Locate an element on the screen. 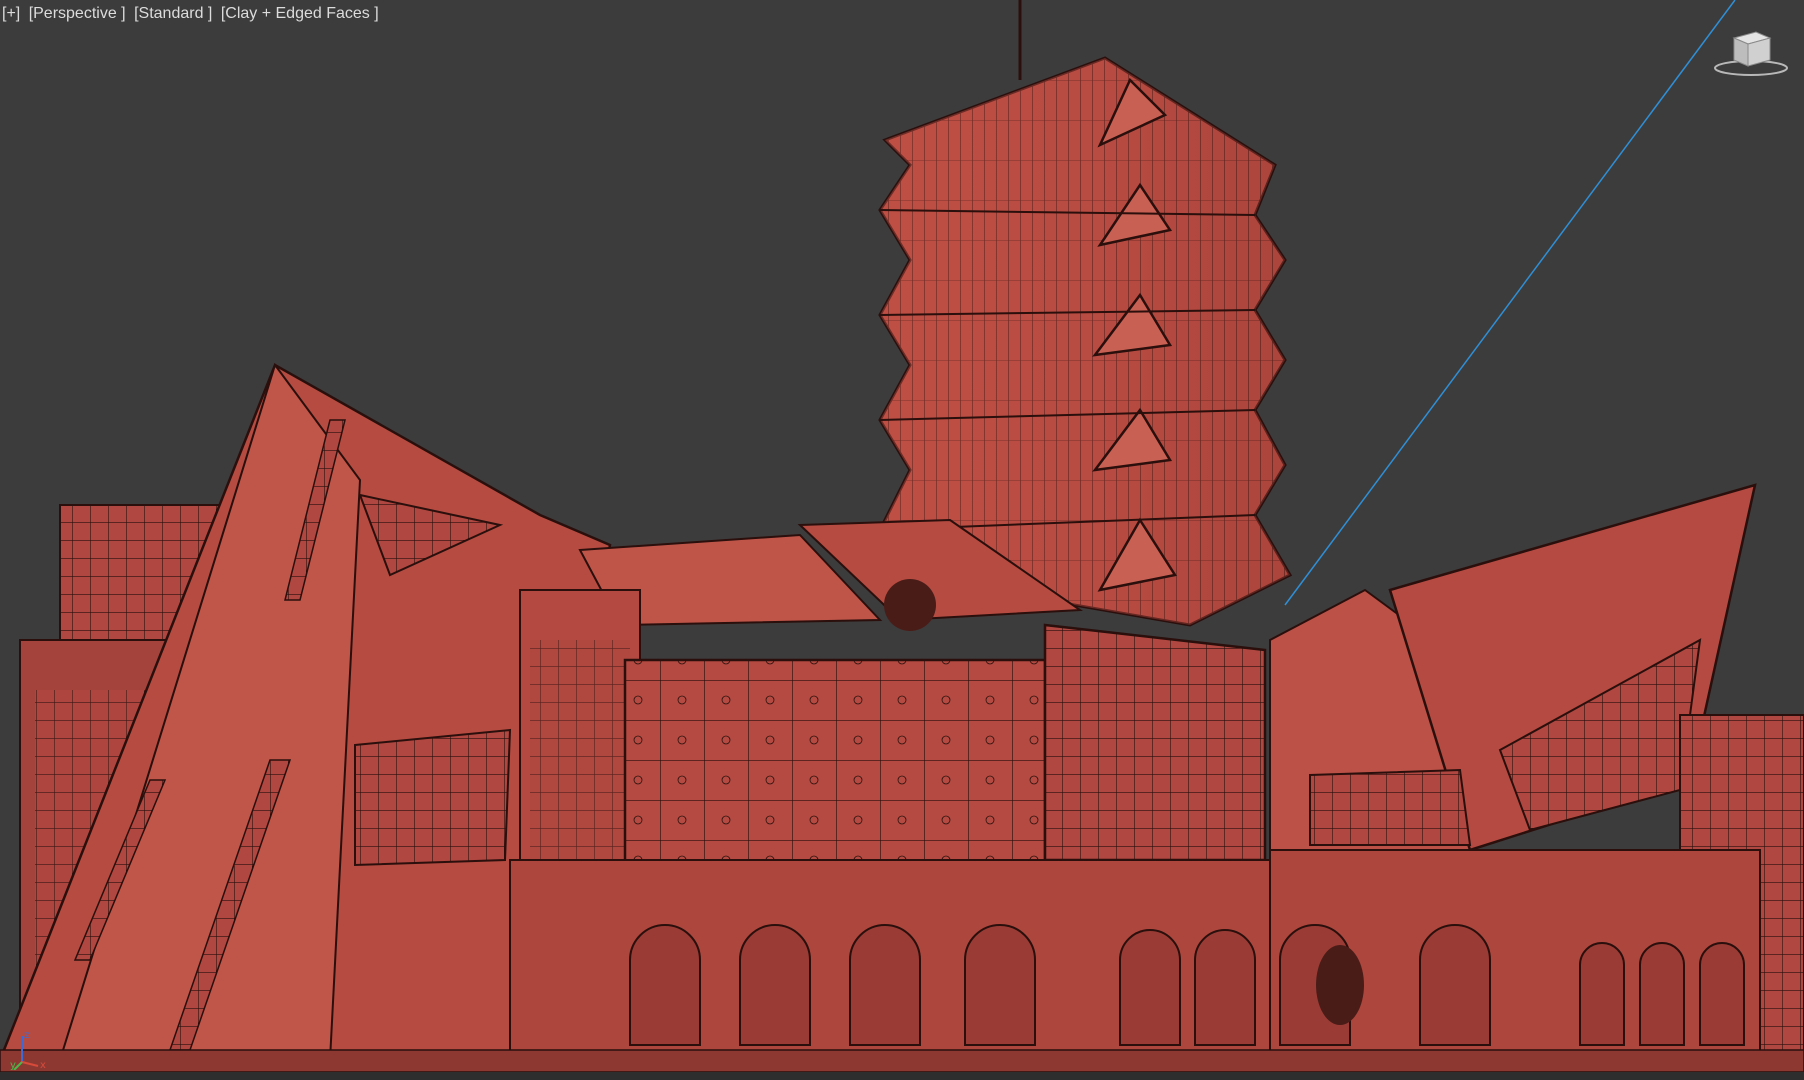  axis-y-label: y is located at coordinates (13, 1065).